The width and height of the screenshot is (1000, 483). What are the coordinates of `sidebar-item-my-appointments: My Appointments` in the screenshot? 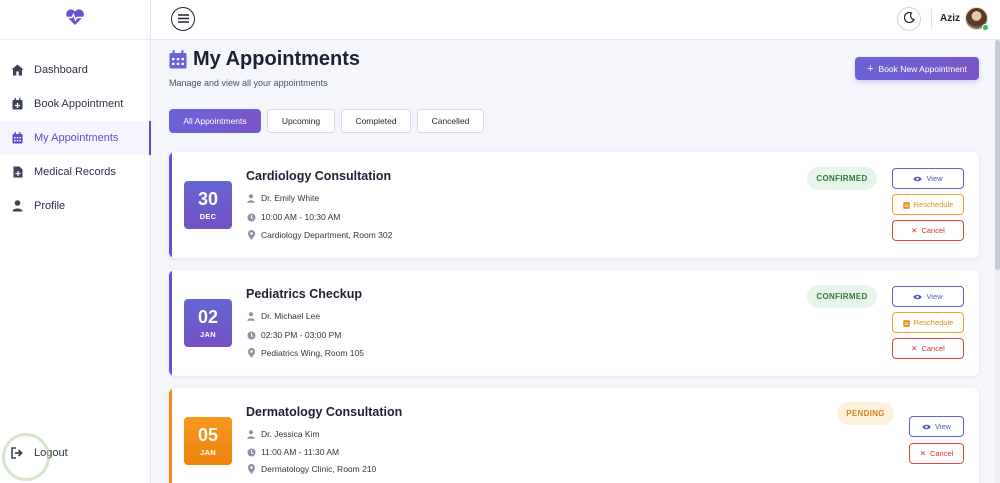 It's located at (75, 138).